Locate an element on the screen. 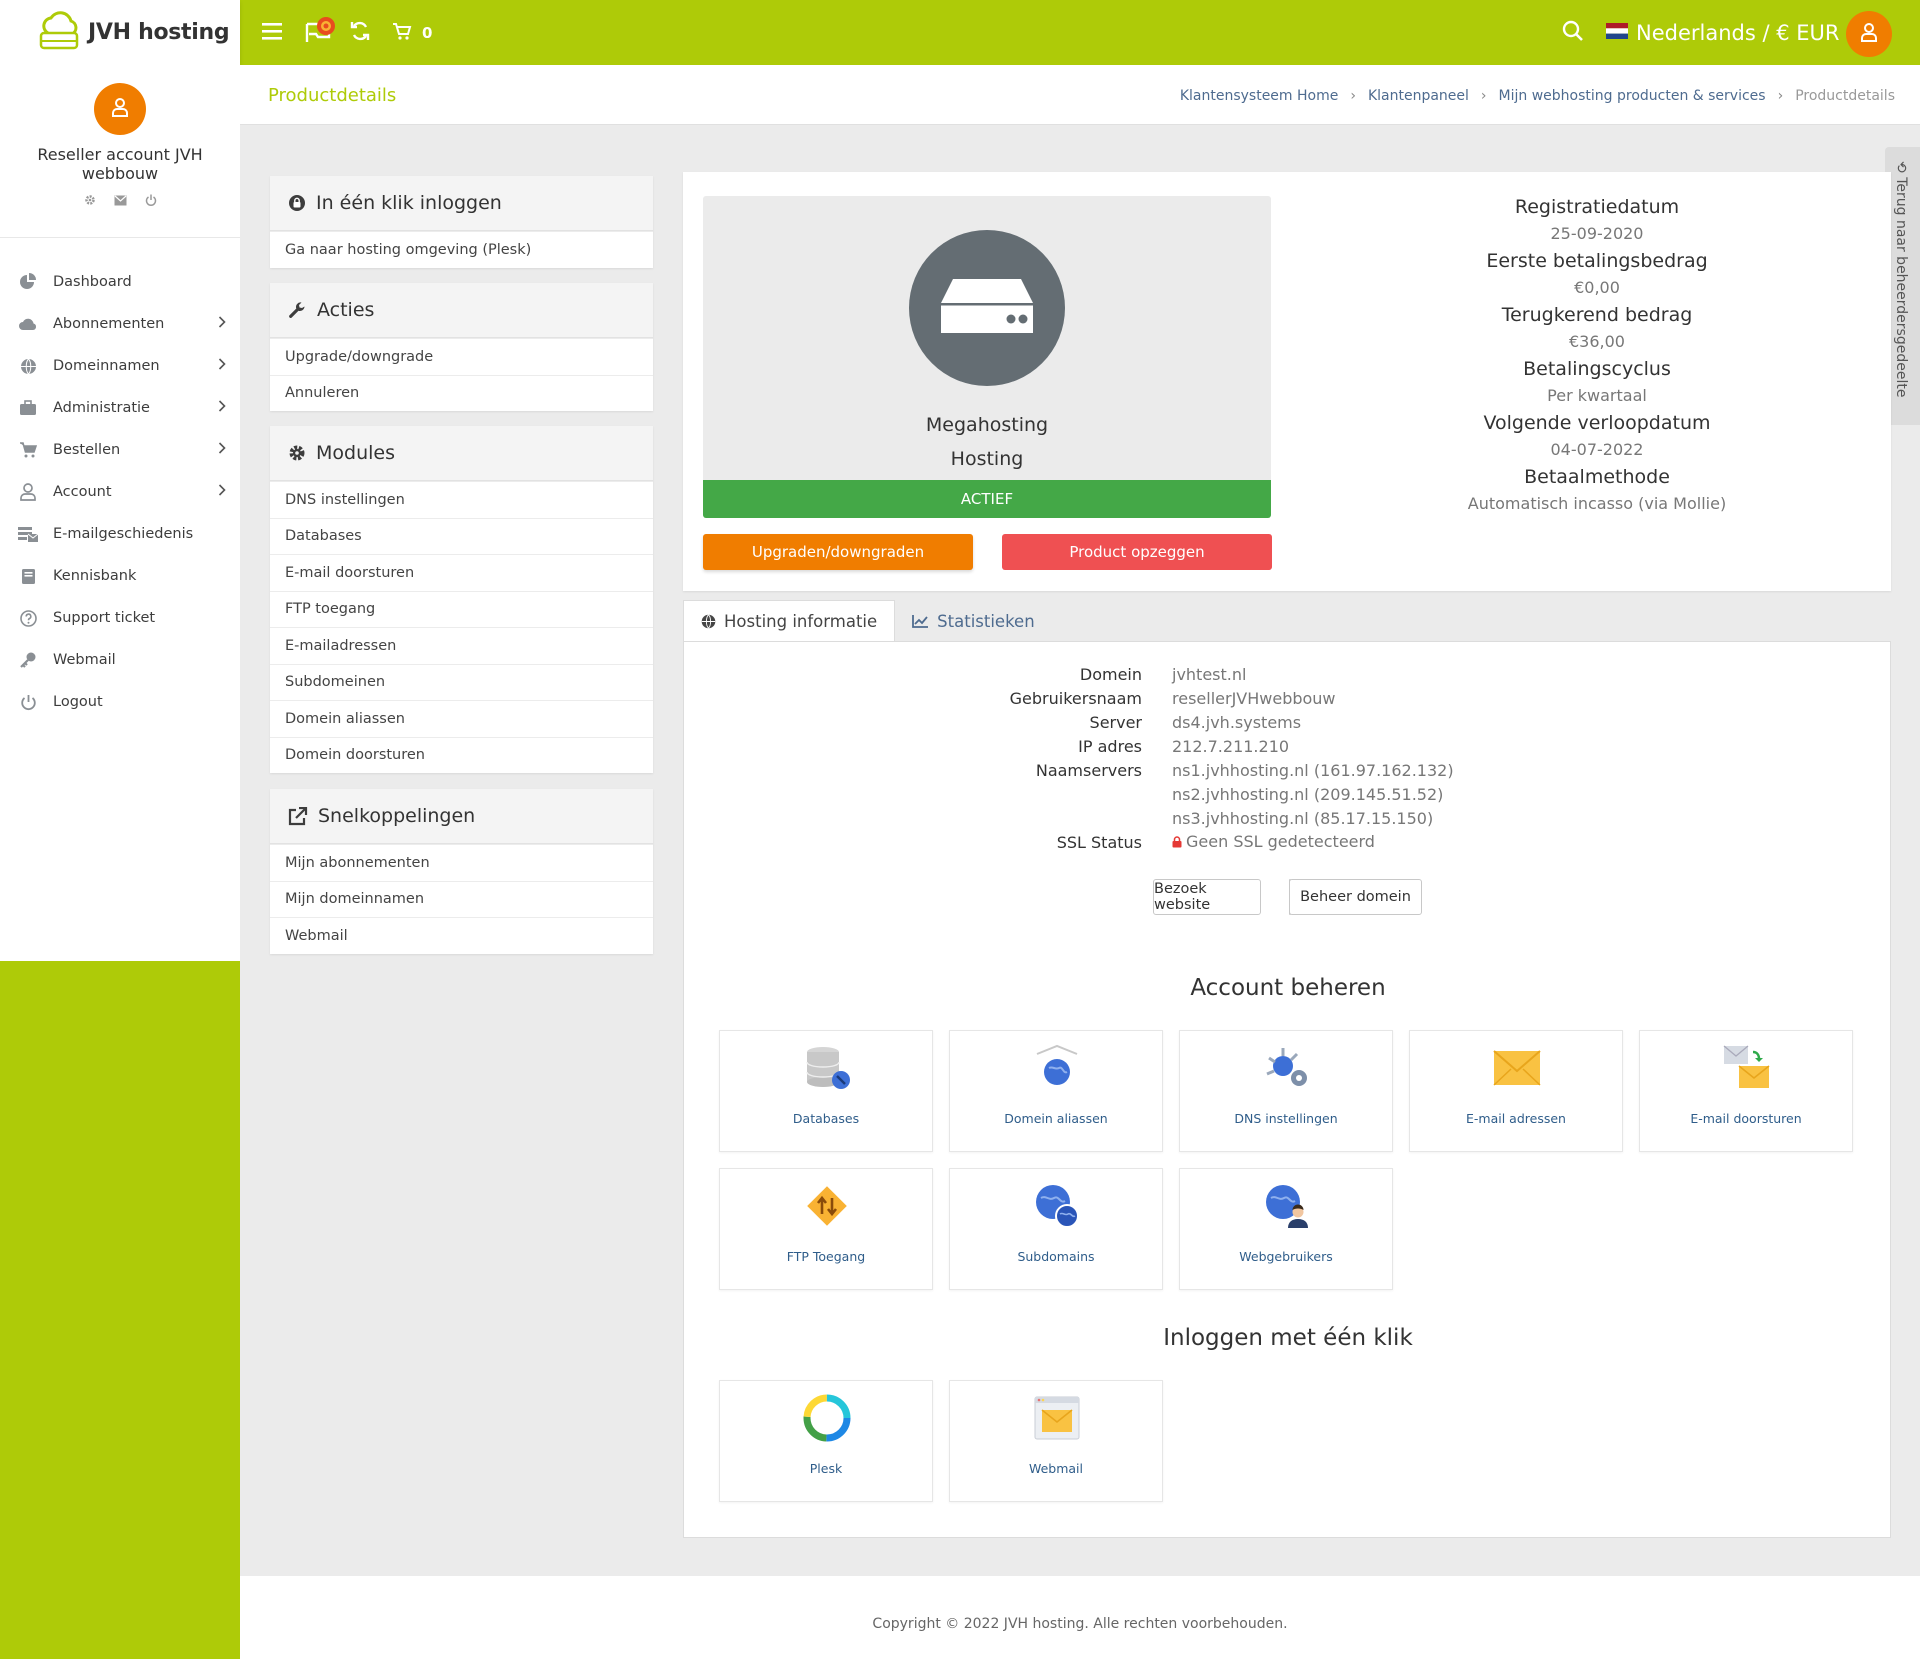 The width and height of the screenshot is (1920, 1659). cart-button: 0 is located at coordinates (412, 32).